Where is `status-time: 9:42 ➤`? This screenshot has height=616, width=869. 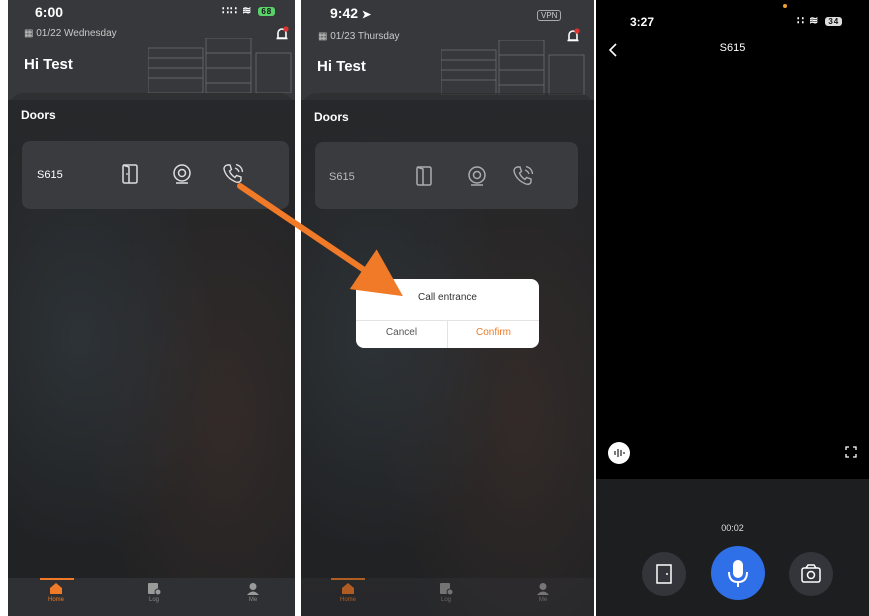 status-time: 9:42 ➤ is located at coordinates (351, 13).